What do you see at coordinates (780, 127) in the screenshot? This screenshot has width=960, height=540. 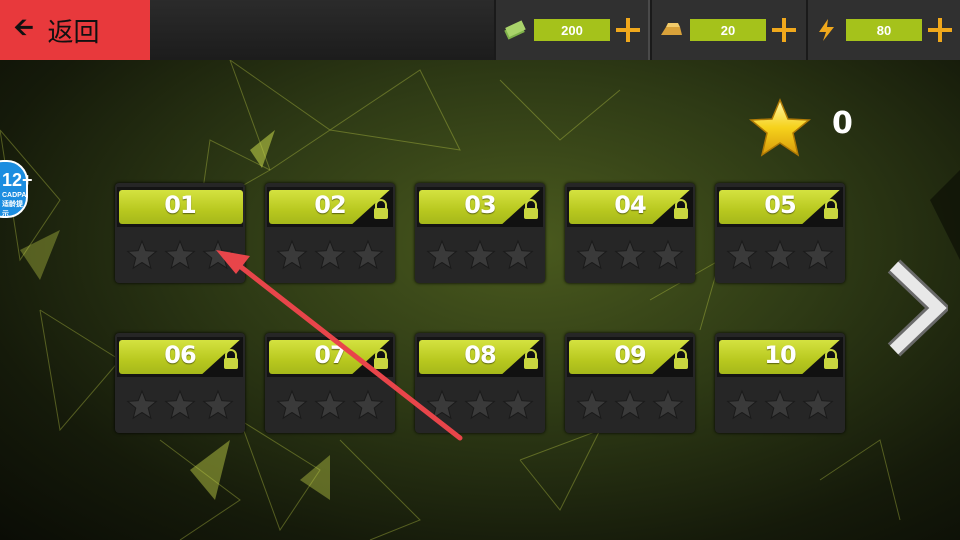 I see `star-icon` at bounding box center [780, 127].